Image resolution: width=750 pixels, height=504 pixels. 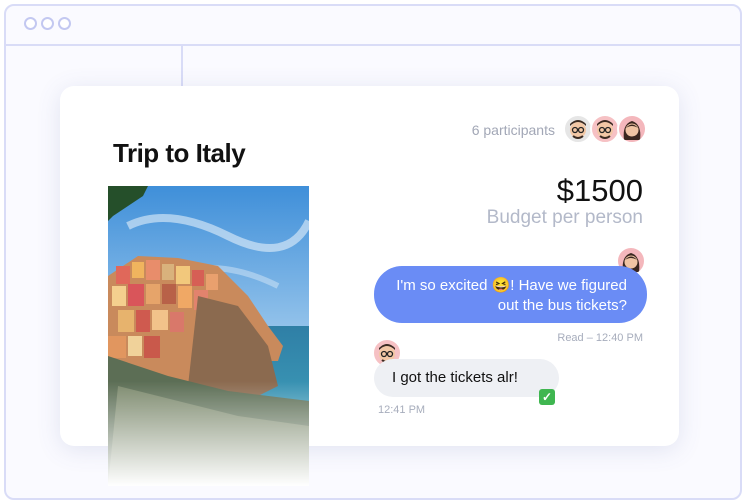 What do you see at coordinates (182, 66) in the screenshot?
I see `sidebar-divider` at bounding box center [182, 66].